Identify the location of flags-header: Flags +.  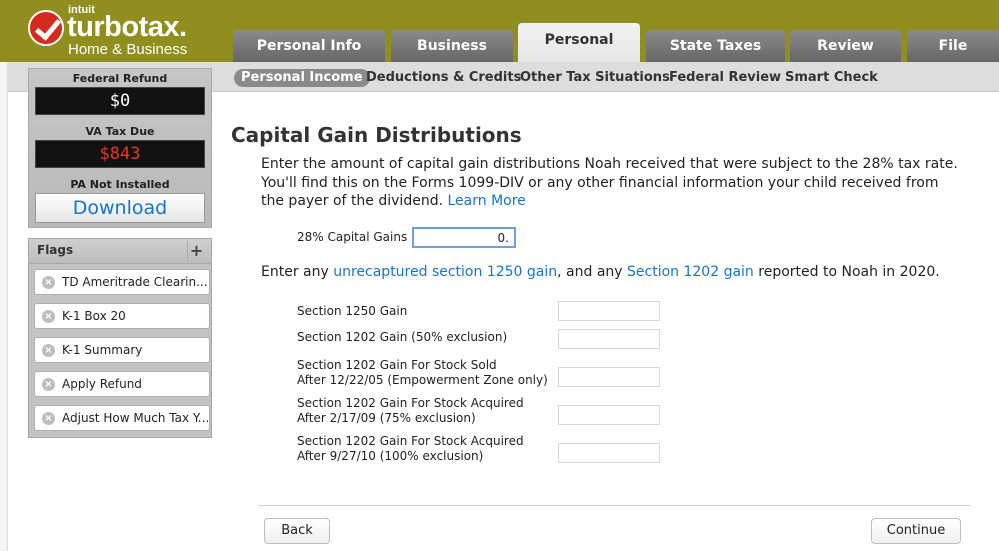
(120, 251).